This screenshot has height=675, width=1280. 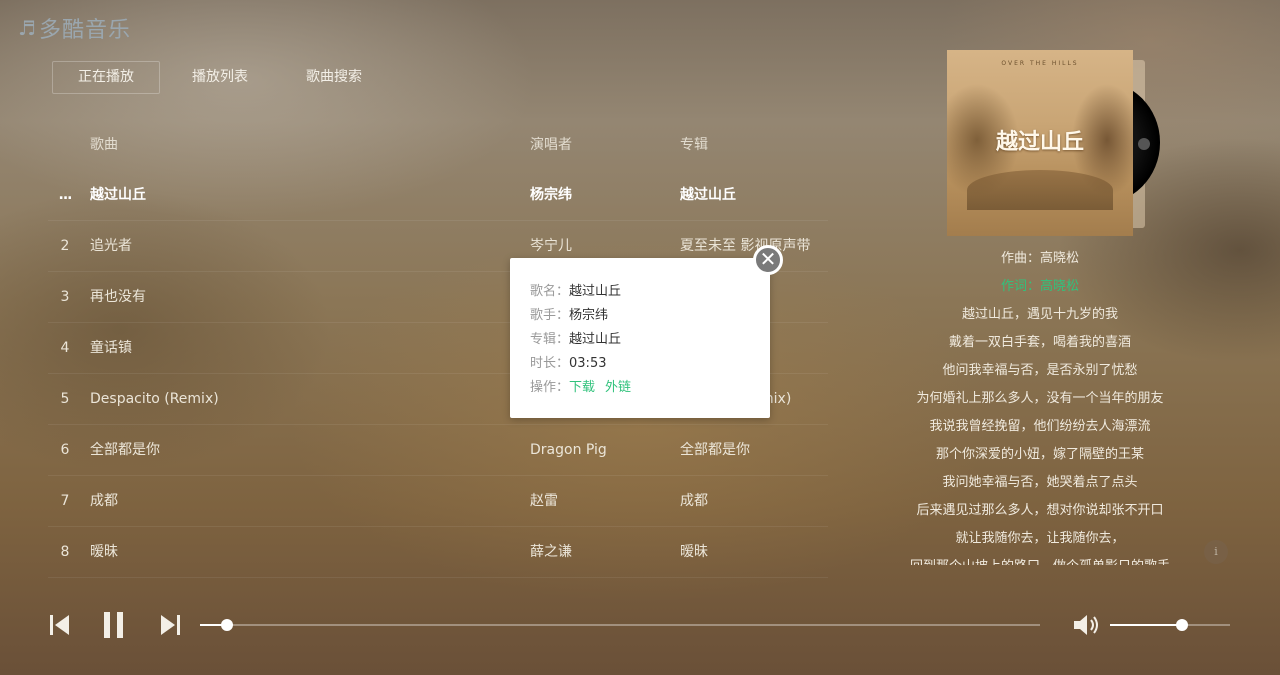 What do you see at coordinates (1039, 314) in the screenshot?
I see `lyric-line: 越过山丘，遇见十九岁的我` at bounding box center [1039, 314].